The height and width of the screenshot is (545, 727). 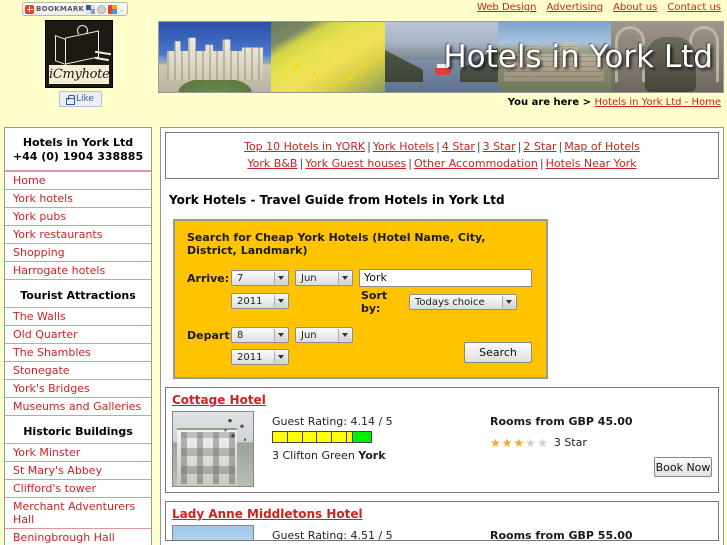 What do you see at coordinates (240, 335) in the screenshot?
I see `depart-day-value: 8` at bounding box center [240, 335].